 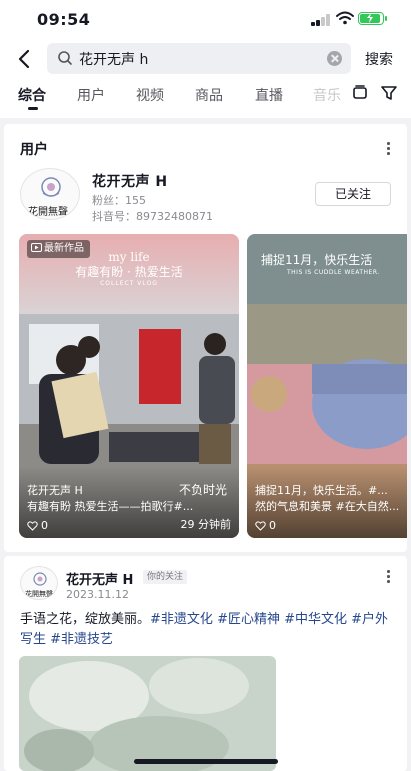 I want to click on post-date: 2023.11.12, so click(x=97, y=594).